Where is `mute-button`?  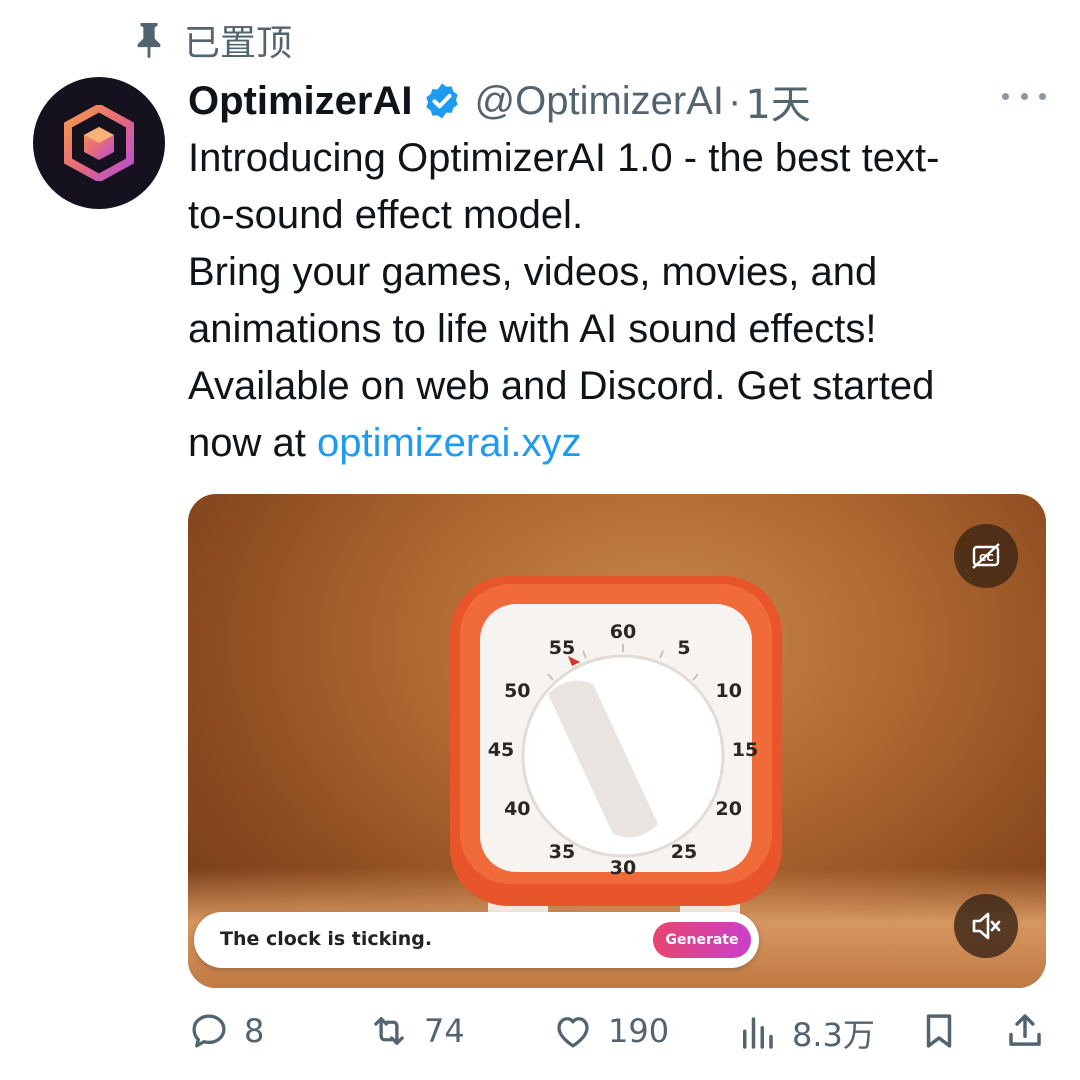
mute-button is located at coordinates (986, 926).